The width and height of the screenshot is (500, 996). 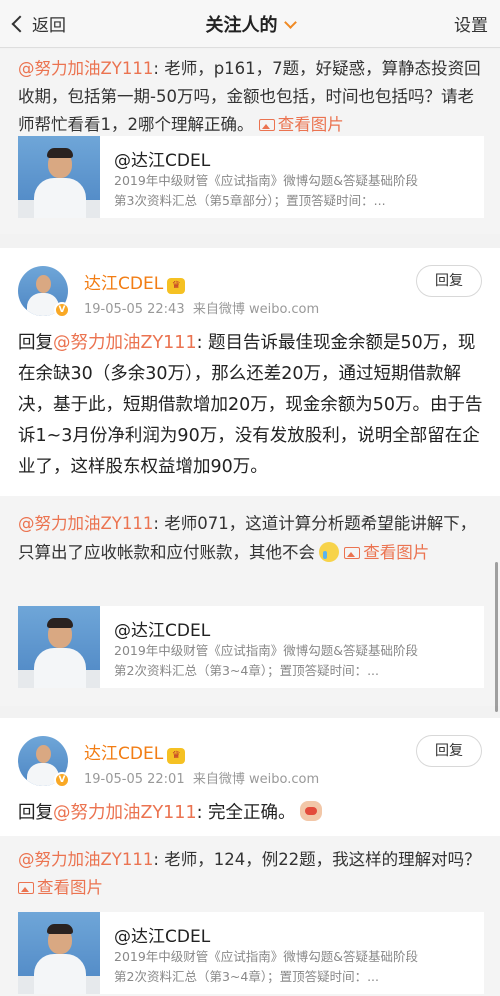 I want to click on post2-author-name: 达江CDEL, so click(x=124, y=284).